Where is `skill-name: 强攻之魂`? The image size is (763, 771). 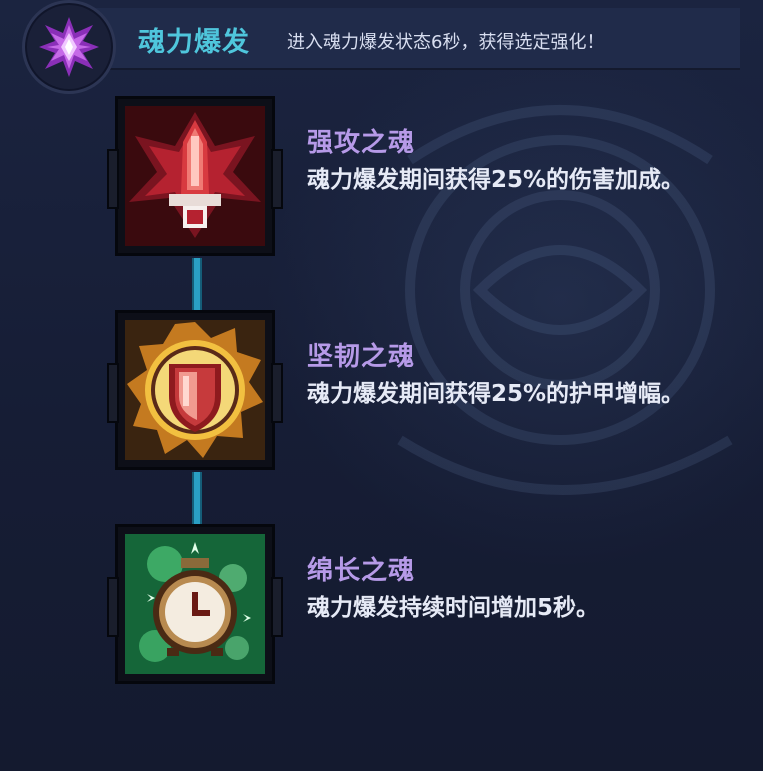 skill-name: 强攻之魂 is located at coordinates (361, 143).